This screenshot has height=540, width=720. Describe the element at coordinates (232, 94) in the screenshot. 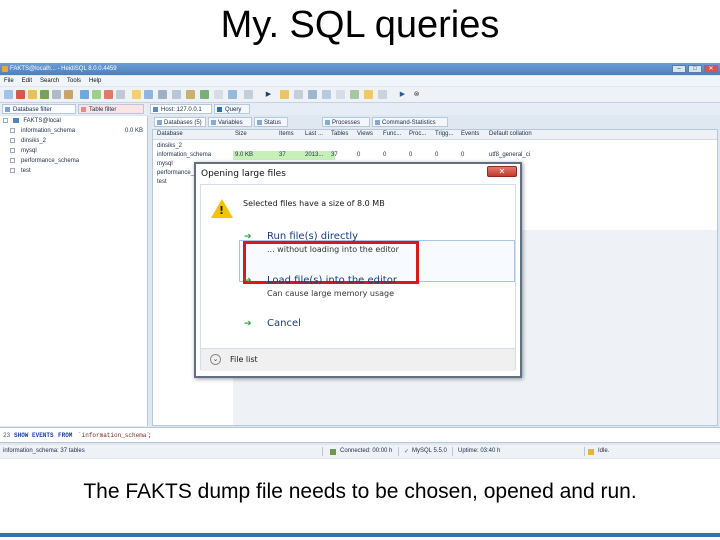

I see `help-icon` at that location.